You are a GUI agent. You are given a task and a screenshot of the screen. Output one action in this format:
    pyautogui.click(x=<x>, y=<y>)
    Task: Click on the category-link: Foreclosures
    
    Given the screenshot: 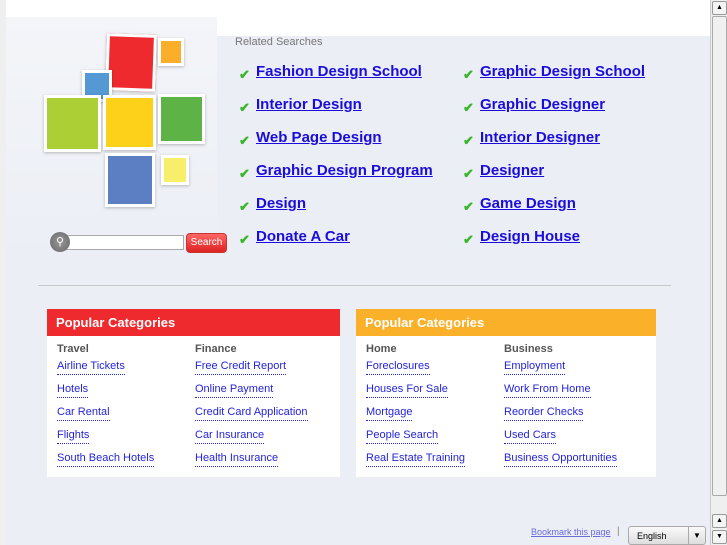 What is the action you would take?
    pyautogui.click(x=398, y=367)
    